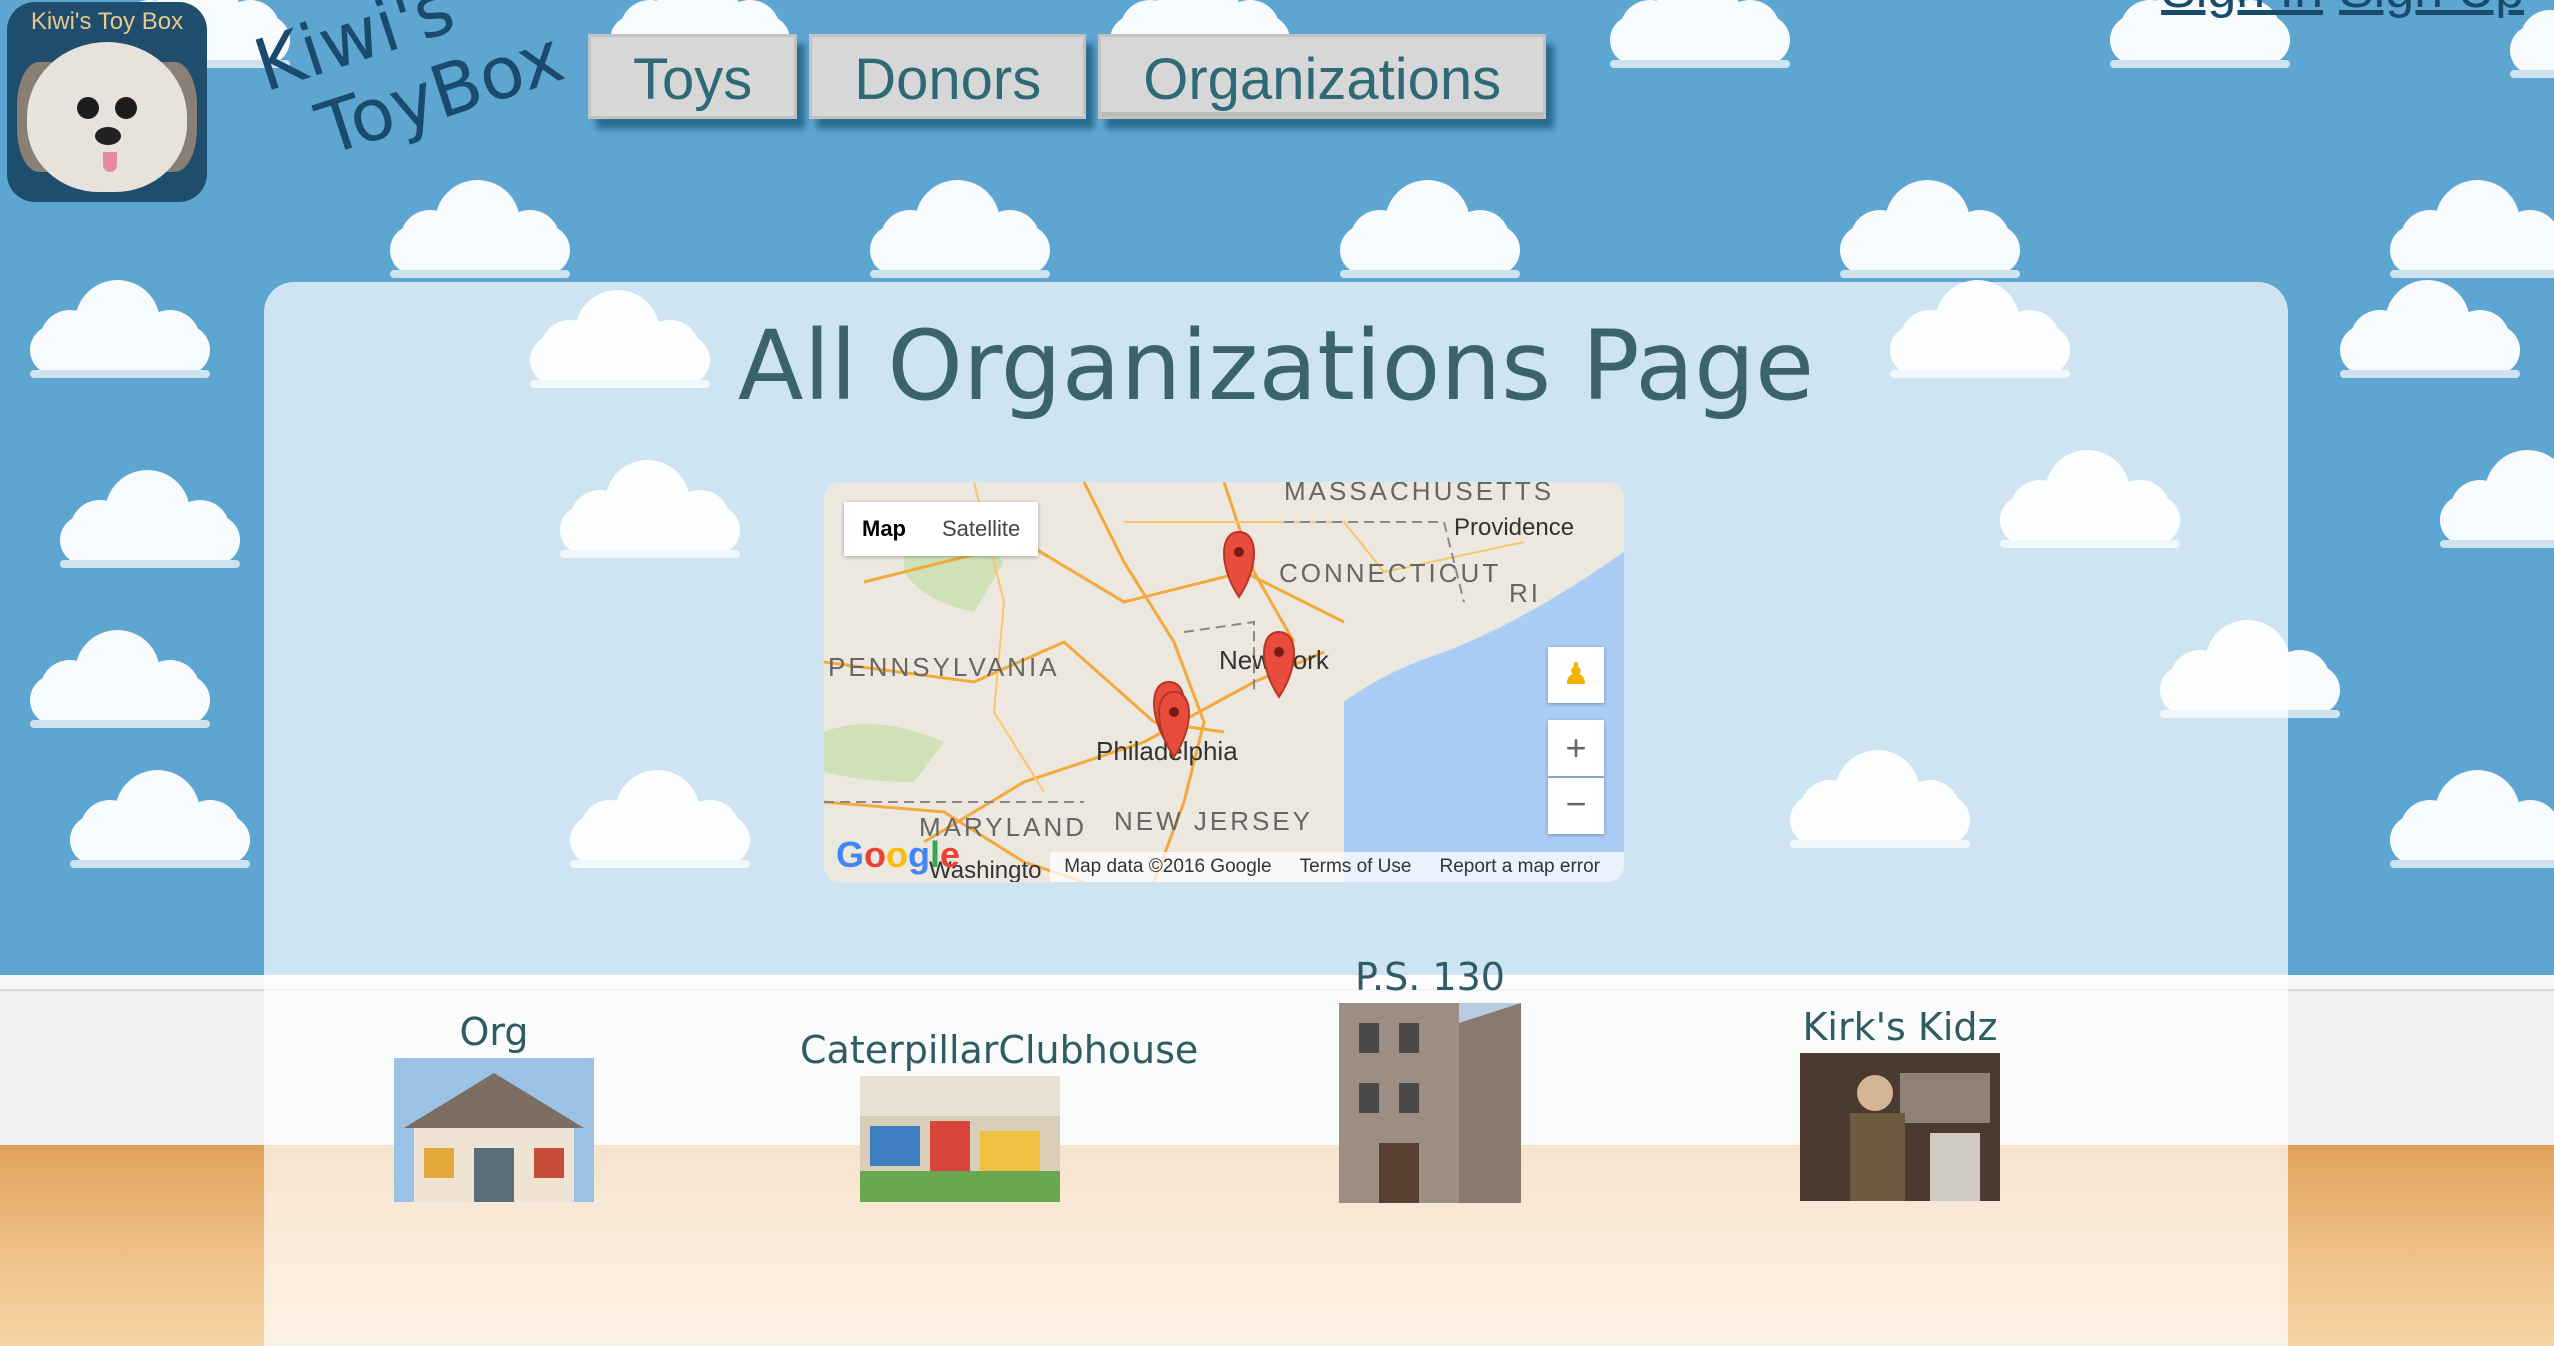 This screenshot has width=2554, height=1346. Describe the element at coordinates (948, 76) in the screenshot. I see `nav-donors-button: Donors` at that location.